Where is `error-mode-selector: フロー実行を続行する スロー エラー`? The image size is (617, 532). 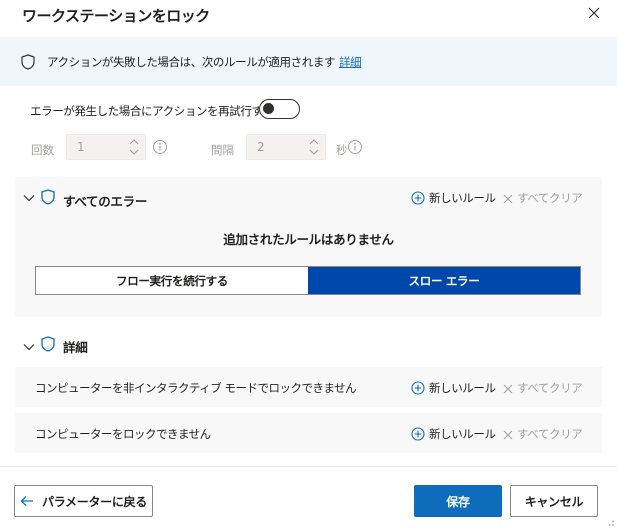
error-mode-selector: フロー実行を続行する スロー エラー is located at coordinates (308, 280).